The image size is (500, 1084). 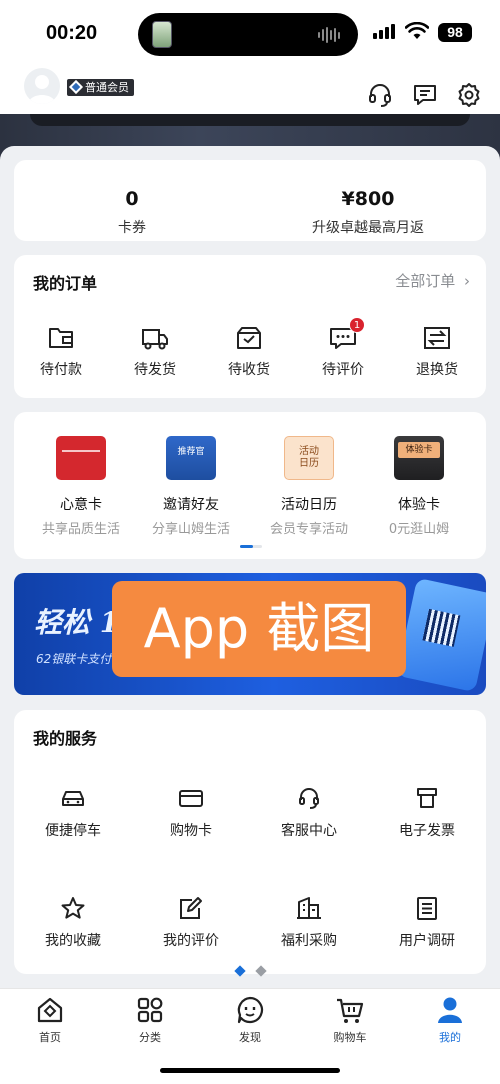 What do you see at coordinates (81, 486) in the screenshot?
I see `perk-gift-card: 心意卡 共享品质生活` at bounding box center [81, 486].